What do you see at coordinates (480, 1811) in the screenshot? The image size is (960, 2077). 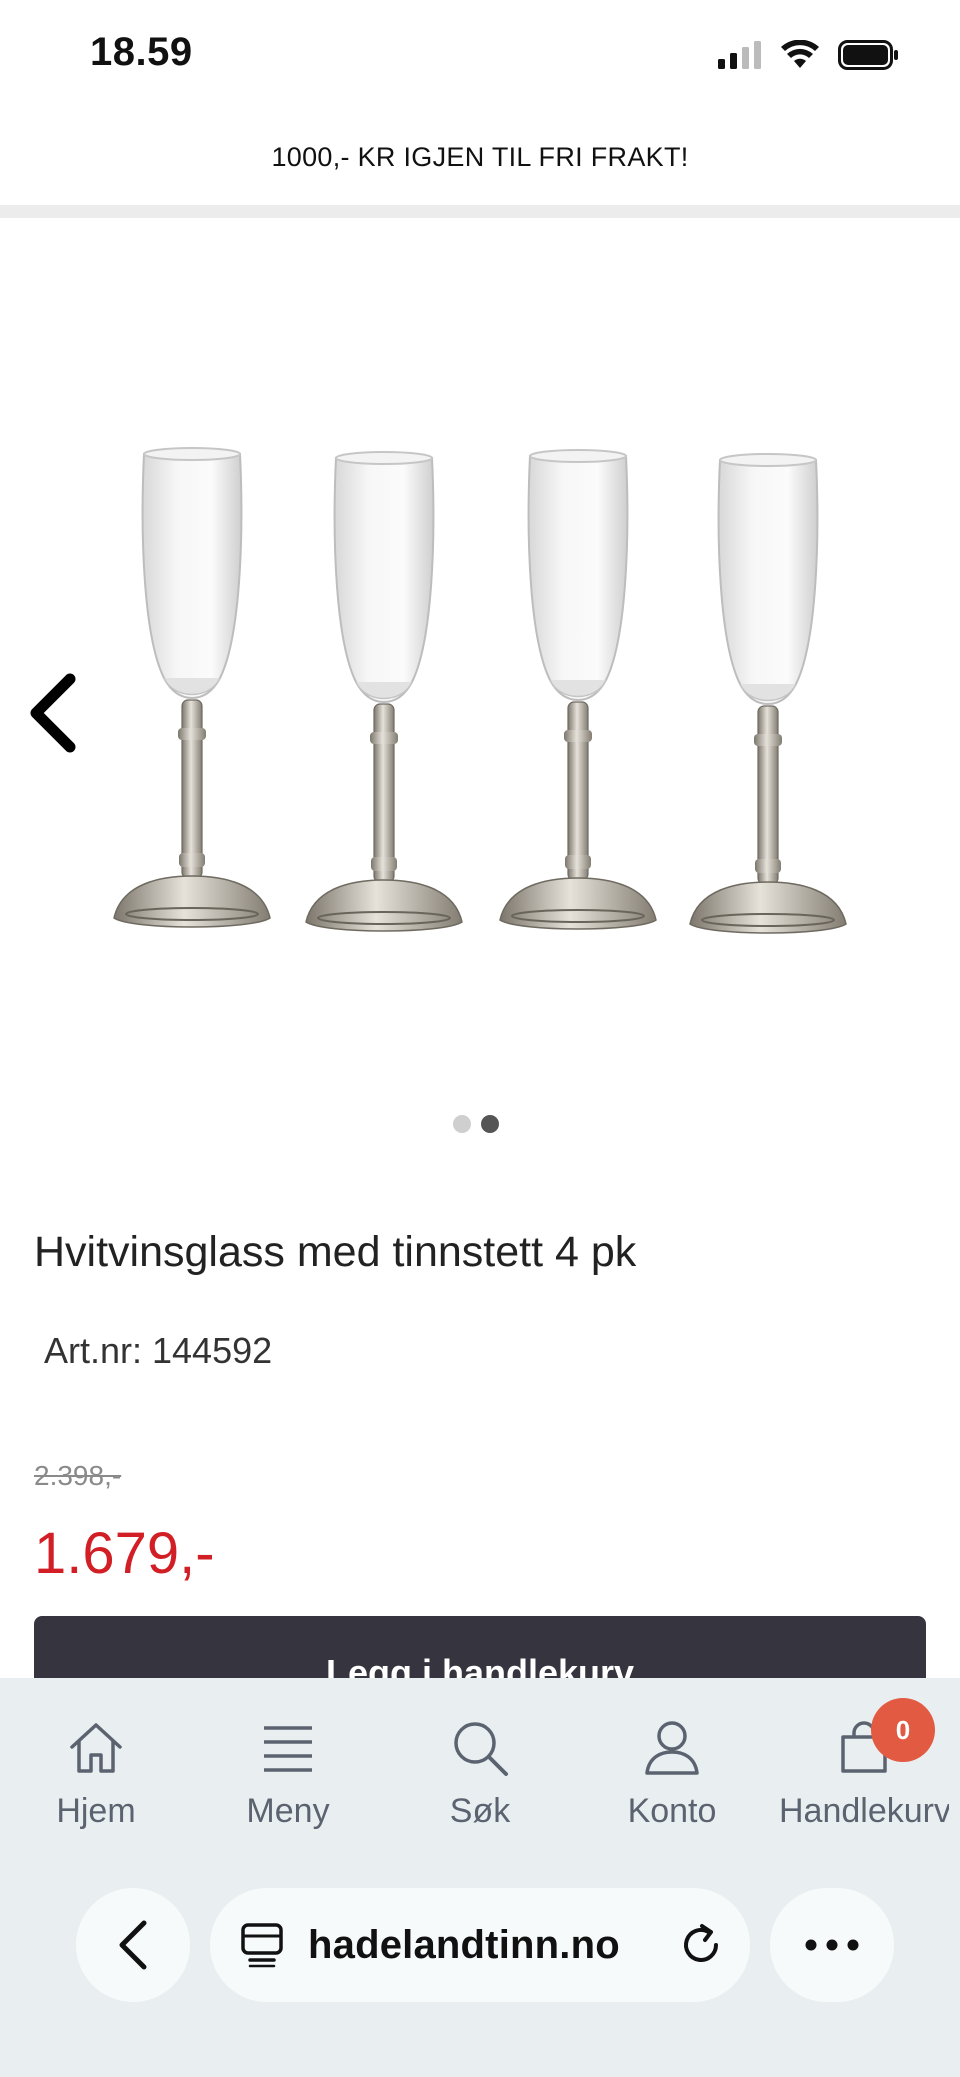 I see `nav-label-search: Søk` at bounding box center [480, 1811].